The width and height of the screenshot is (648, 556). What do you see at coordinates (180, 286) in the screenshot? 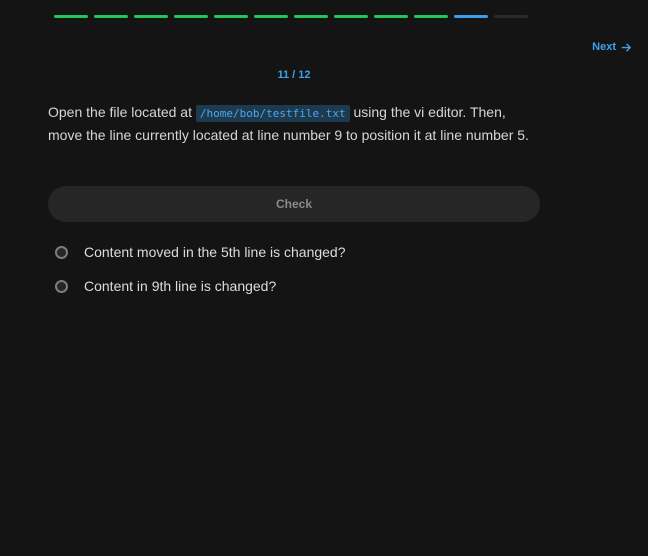
I see `option-label: Content in 9th line is changed?` at bounding box center [180, 286].